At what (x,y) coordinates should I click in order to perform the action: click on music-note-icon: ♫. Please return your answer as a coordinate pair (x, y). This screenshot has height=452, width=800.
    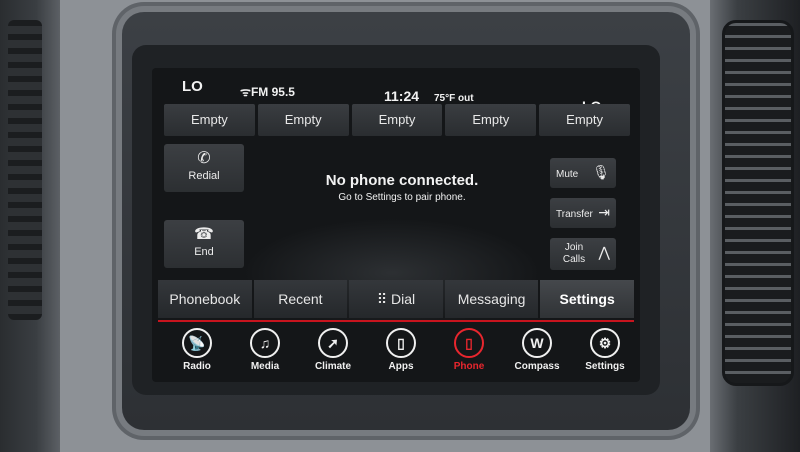
    Looking at the image, I should click on (265, 343).